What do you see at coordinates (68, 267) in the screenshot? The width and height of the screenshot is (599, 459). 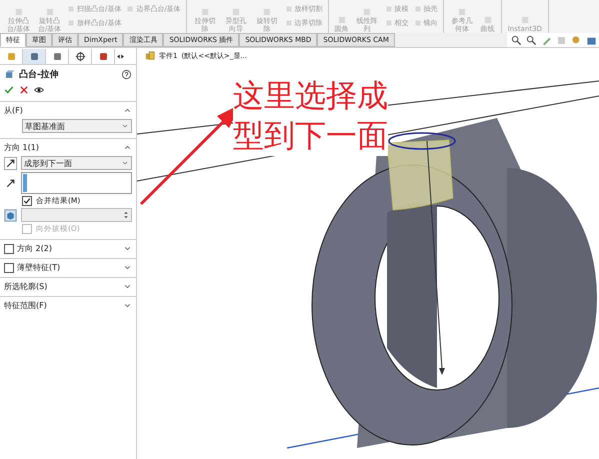 I see `section-header: 薄壁特征(T)` at bounding box center [68, 267].